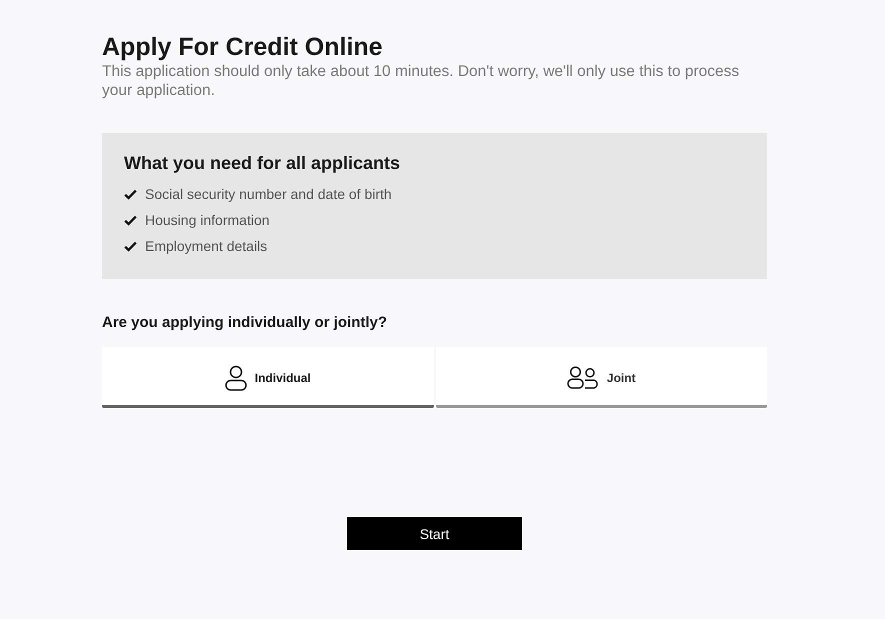 This screenshot has height=619, width=885. Describe the element at coordinates (235, 377) in the screenshot. I see `person-icon` at that location.